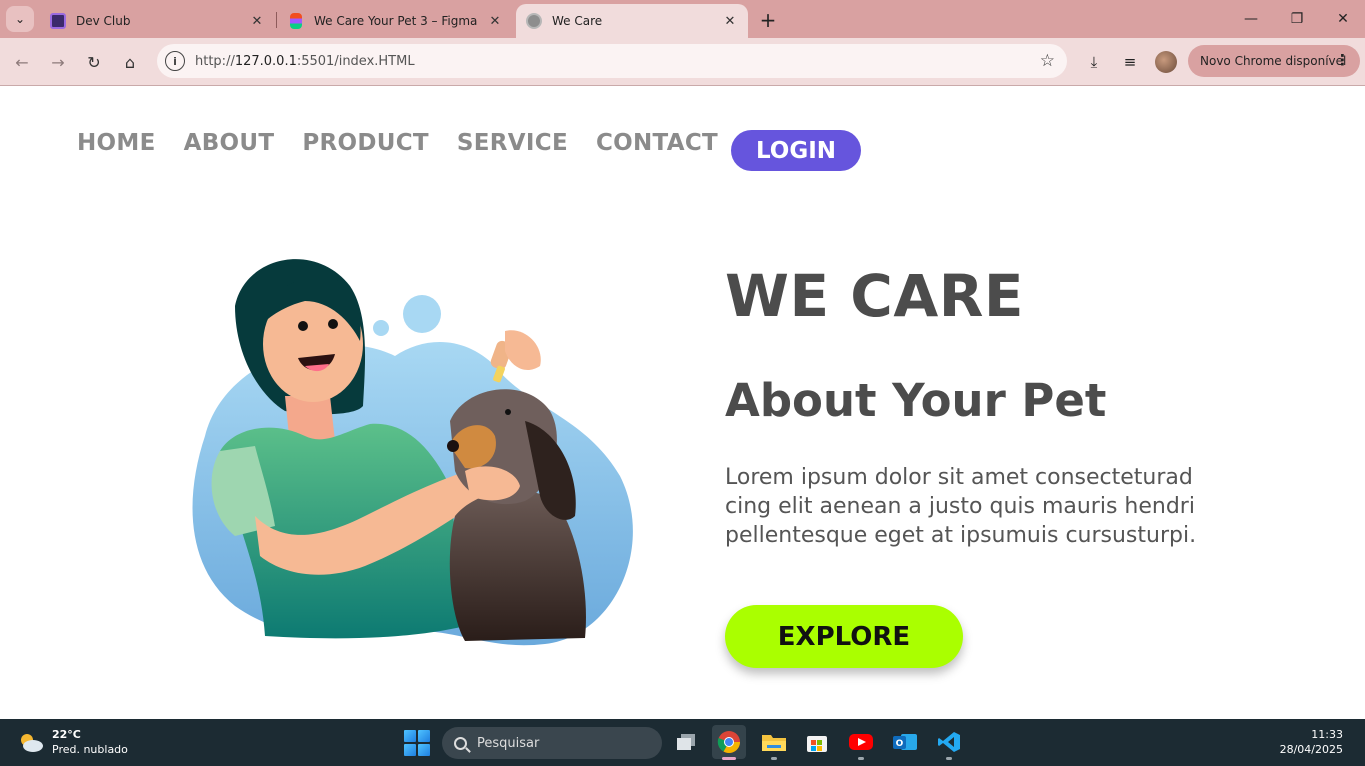 The width and height of the screenshot is (1365, 766). I want to click on info-icon: i, so click(175, 61).